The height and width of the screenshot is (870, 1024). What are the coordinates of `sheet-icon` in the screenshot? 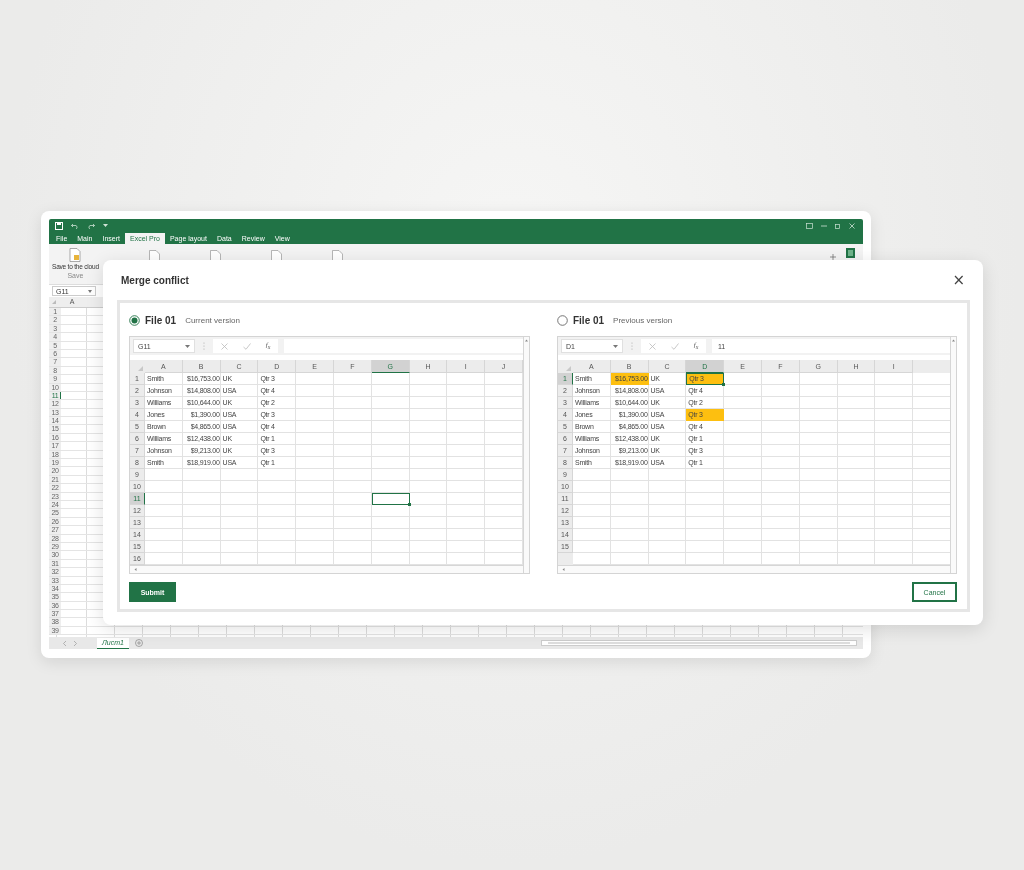 It's located at (850, 253).